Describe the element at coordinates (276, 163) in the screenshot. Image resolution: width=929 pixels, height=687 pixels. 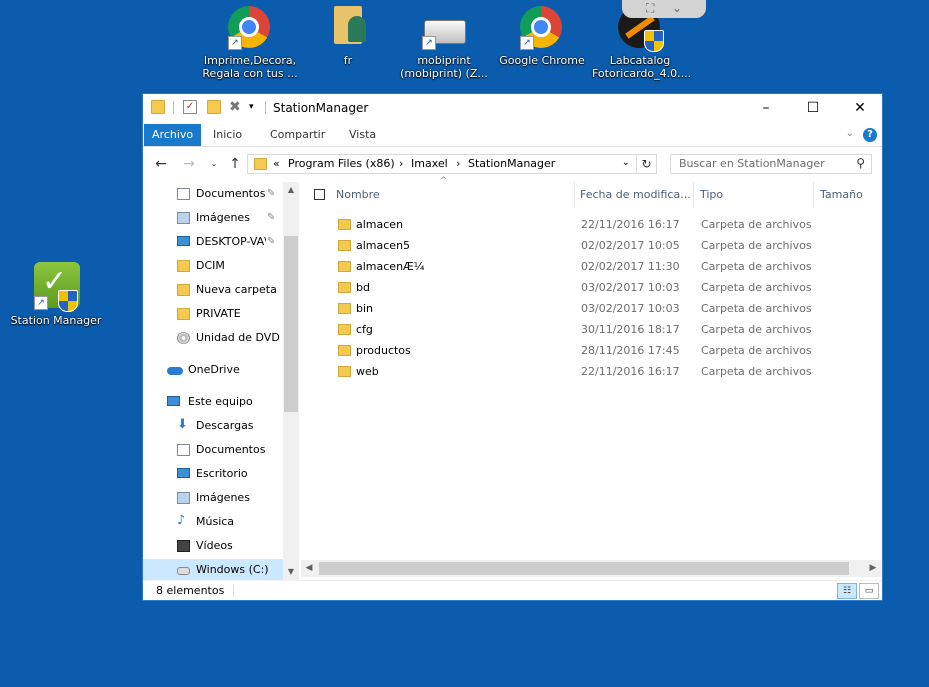
I see `breadcrumb-overflow: «` at that location.